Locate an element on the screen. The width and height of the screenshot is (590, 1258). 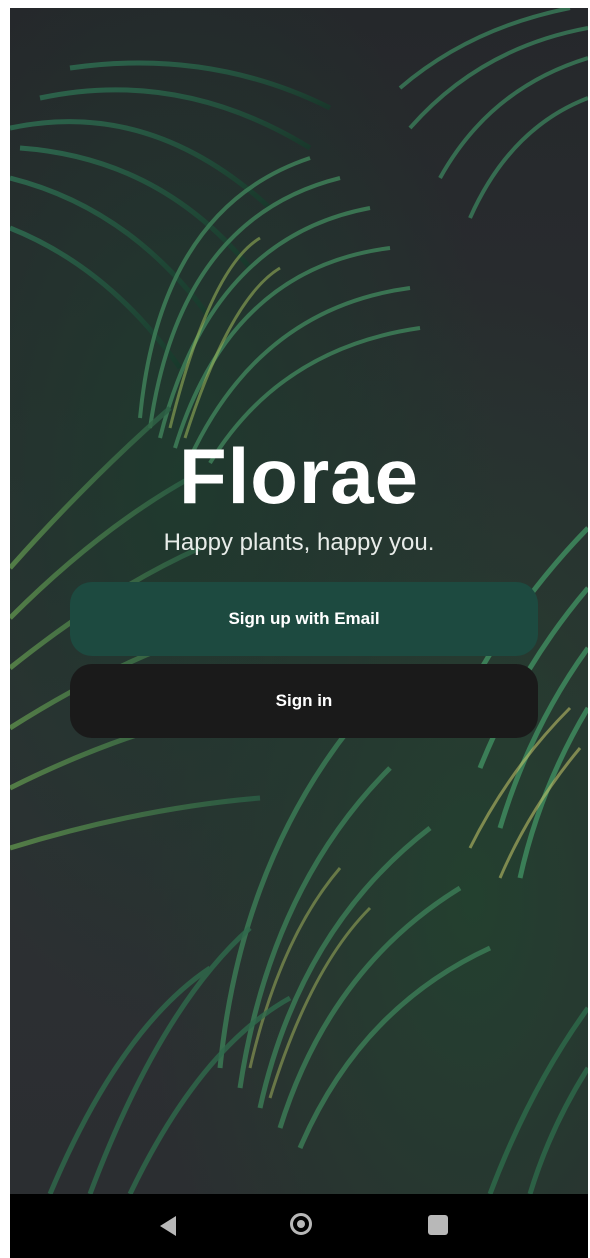
sign-in-label: Sign in is located at coordinates (304, 700).